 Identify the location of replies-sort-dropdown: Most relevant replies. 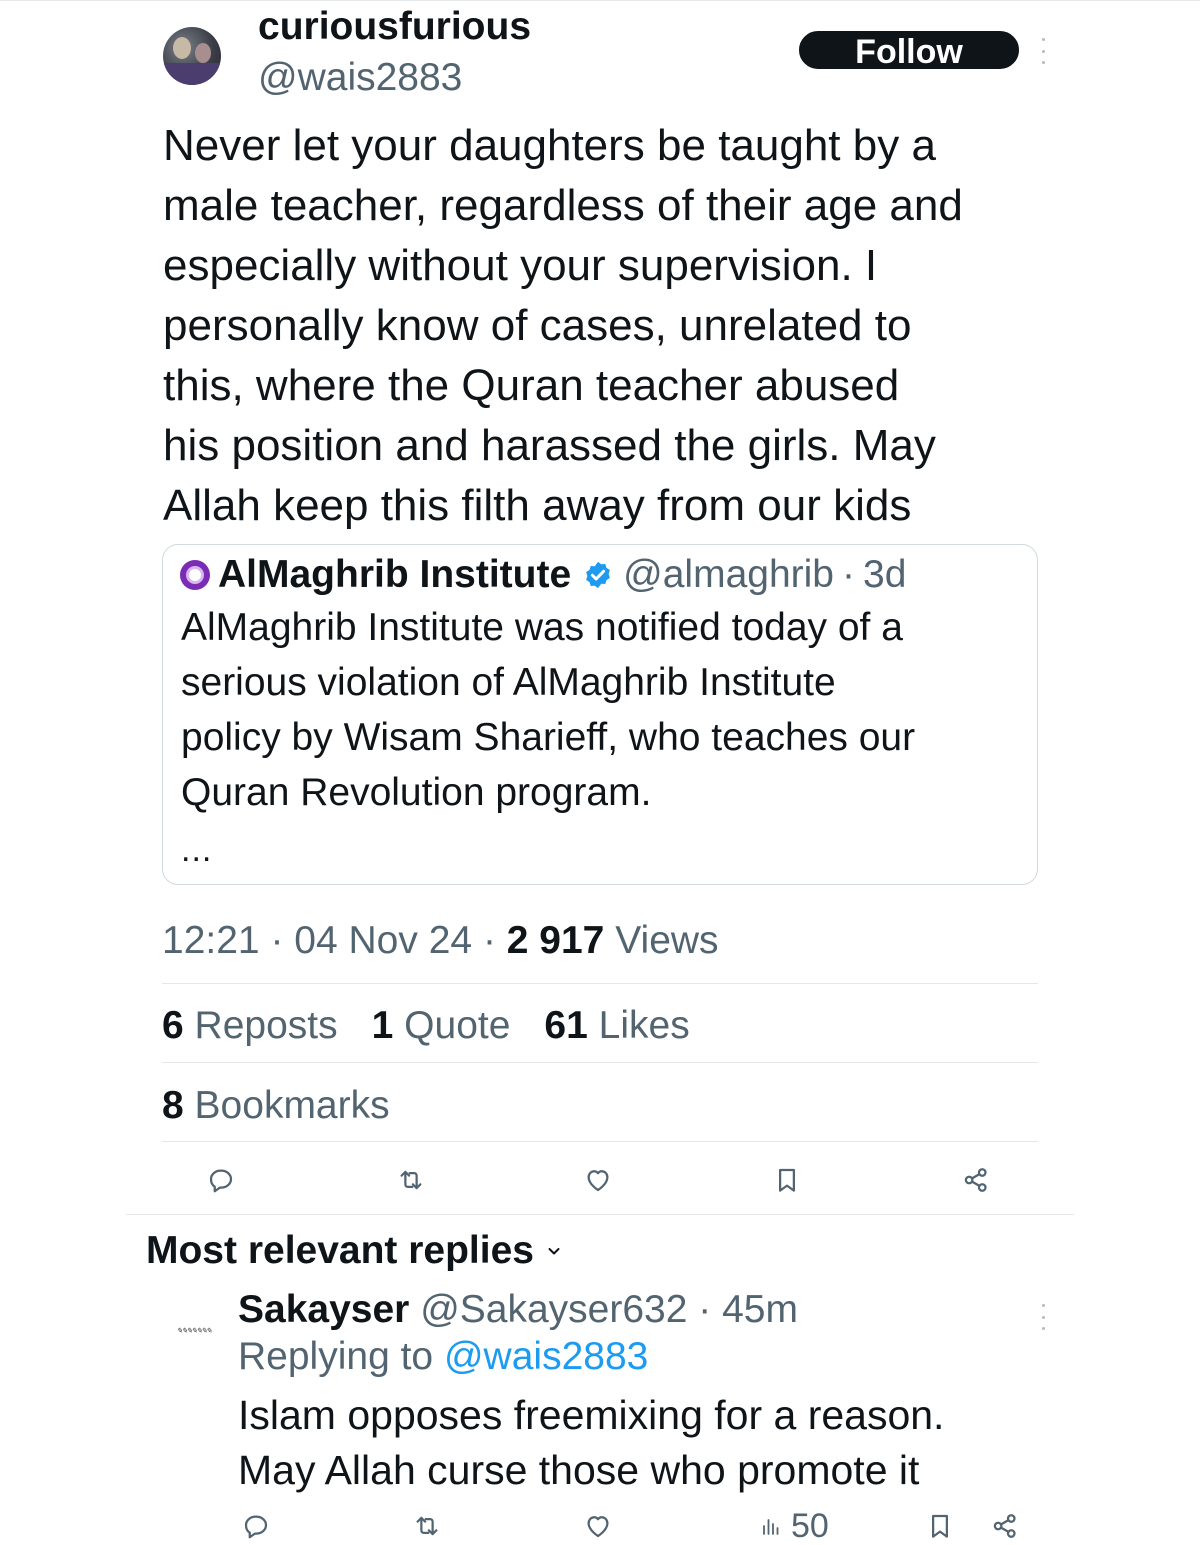
(354, 1251).